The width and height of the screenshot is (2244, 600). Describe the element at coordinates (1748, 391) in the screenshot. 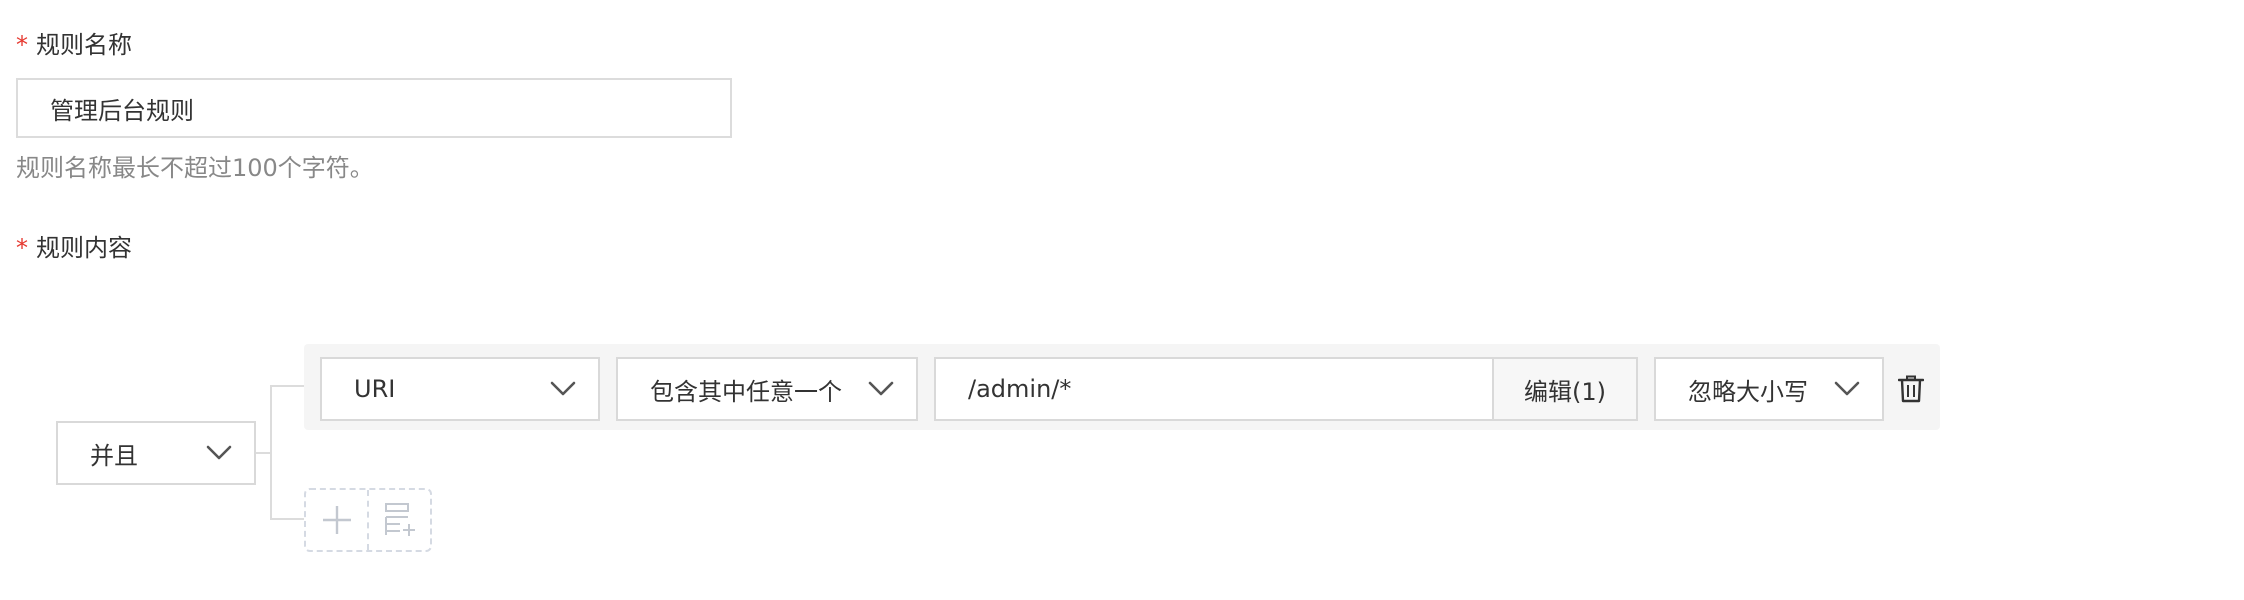

I see `case-option-value: 忽略大小写` at that location.